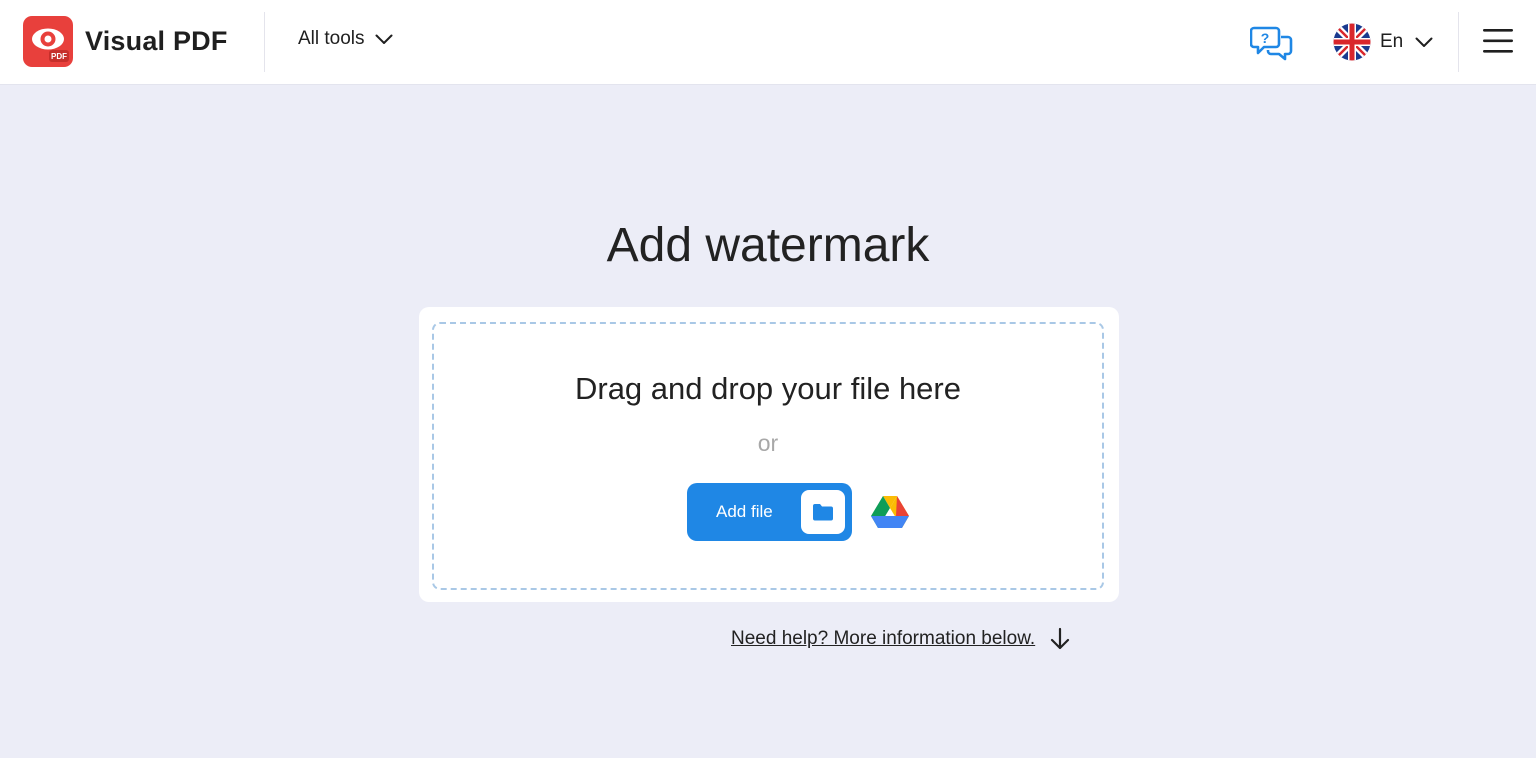 This screenshot has width=1536, height=758. I want to click on need-help-link: Need help? More information below., so click(901, 639).